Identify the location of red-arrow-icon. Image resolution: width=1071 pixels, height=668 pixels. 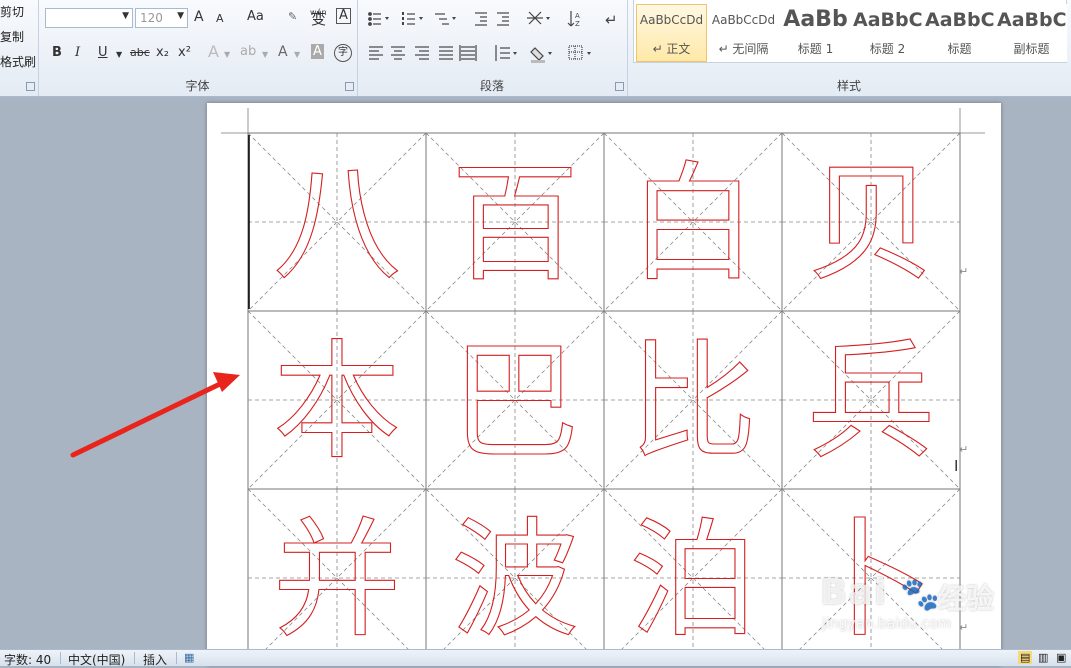
(155, 415).